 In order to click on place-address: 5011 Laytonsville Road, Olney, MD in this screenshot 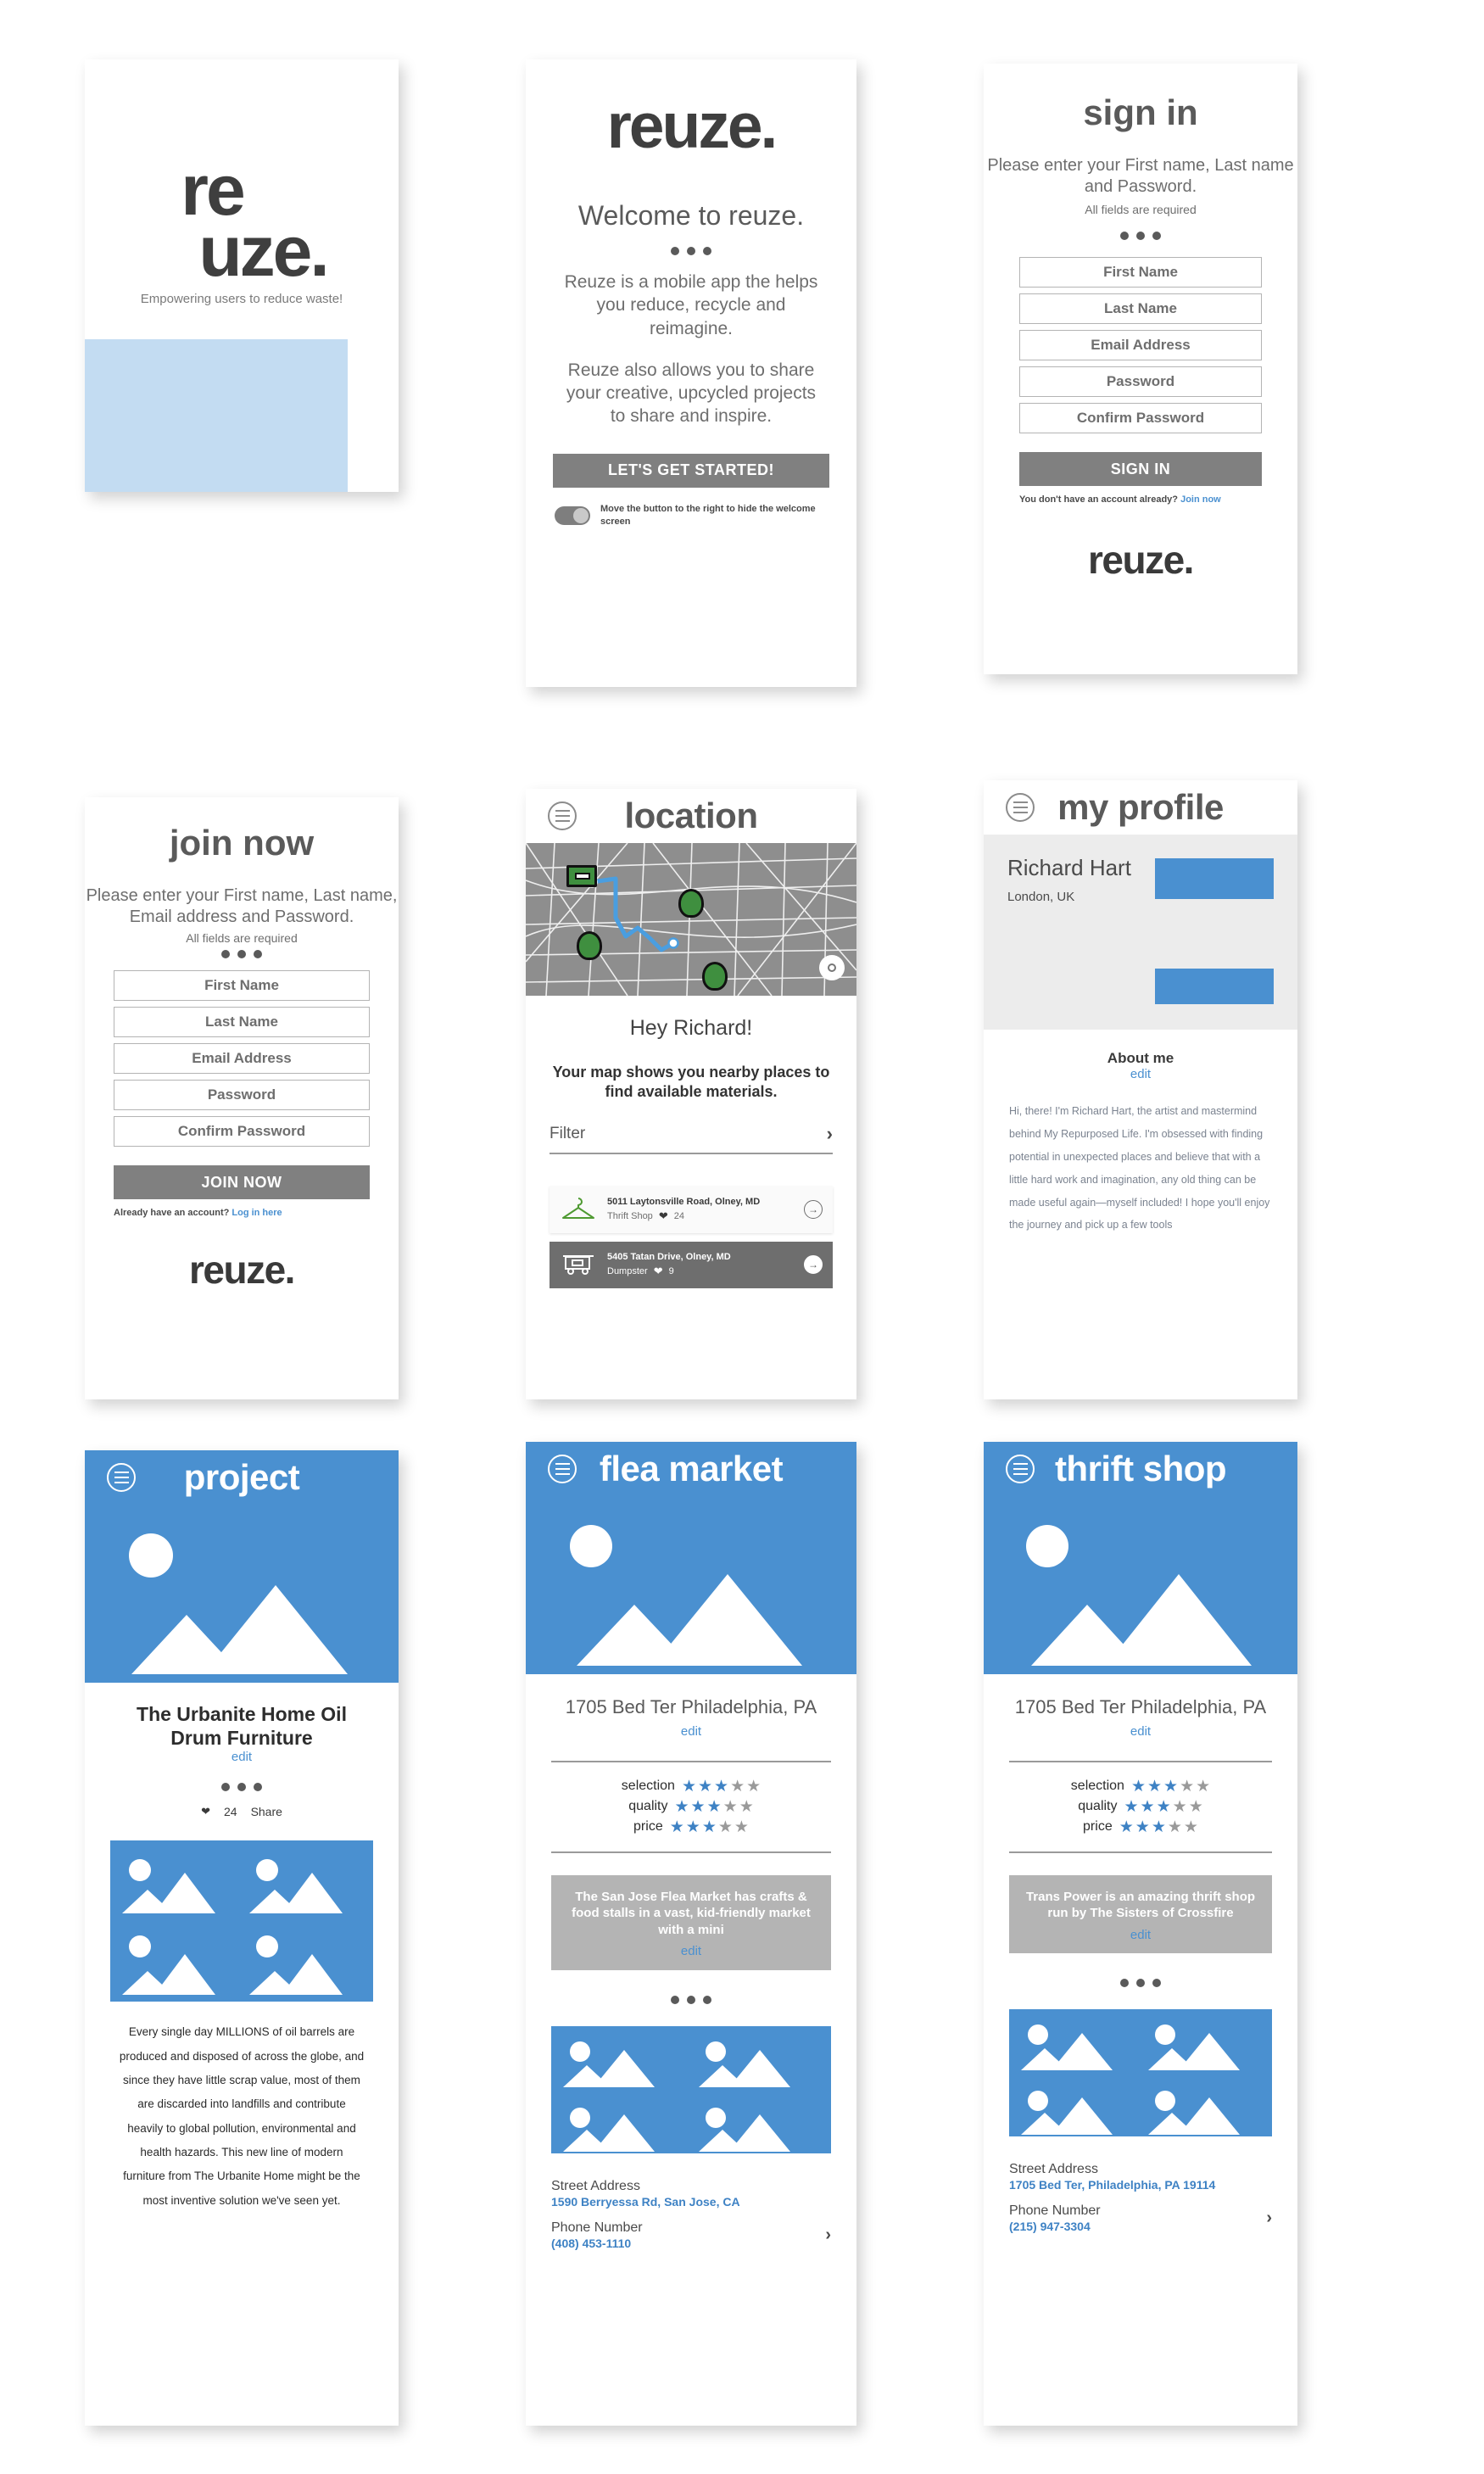, I will do `click(684, 1201)`.